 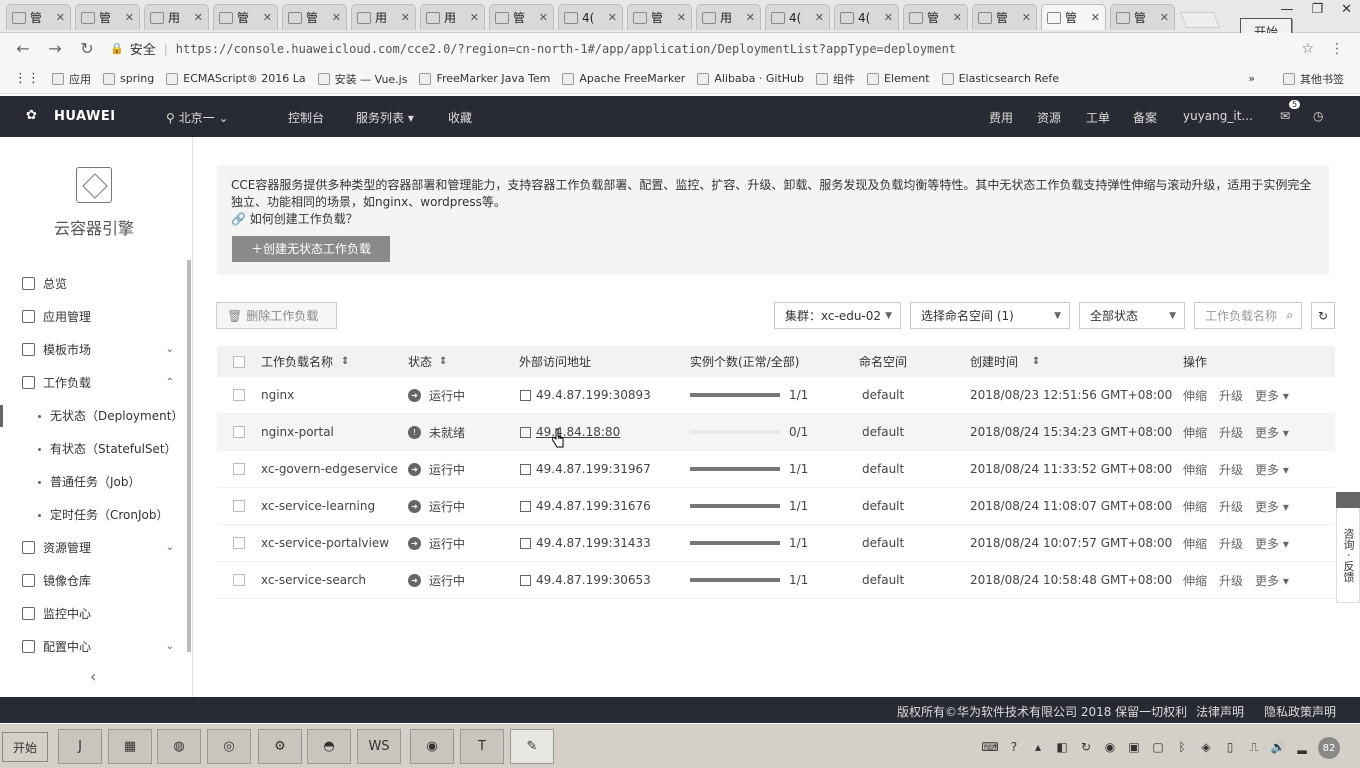 What do you see at coordinates (1278, 747) in the screenshot?
I see `volume-icon: 🔊` at bounding box center [1278, 747].